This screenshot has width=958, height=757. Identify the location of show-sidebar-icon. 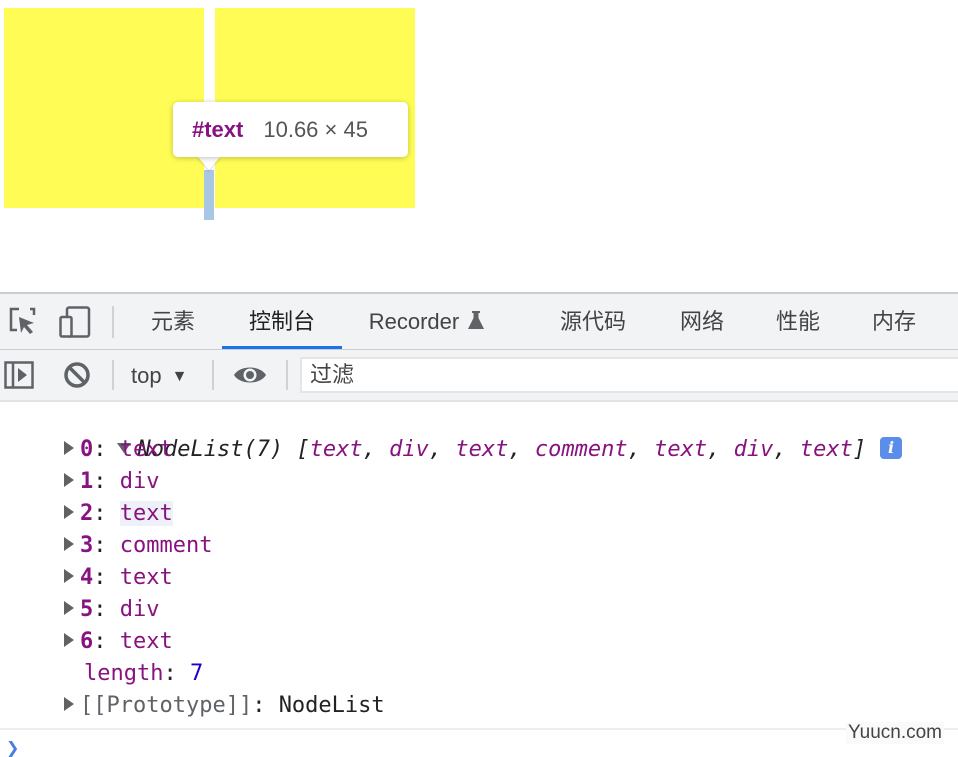
(19, 375).